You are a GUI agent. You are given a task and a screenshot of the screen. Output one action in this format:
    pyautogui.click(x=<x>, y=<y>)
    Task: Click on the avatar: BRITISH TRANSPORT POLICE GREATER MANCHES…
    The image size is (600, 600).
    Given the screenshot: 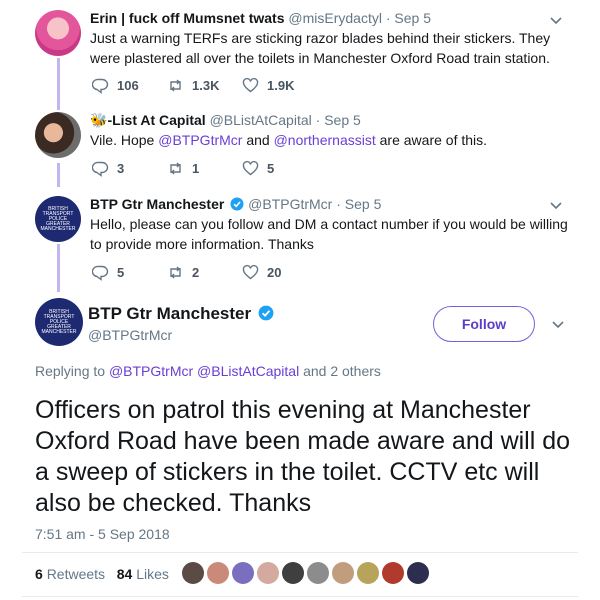 What is the action you would take?
    pyautogui.click(x=58, y=219)
    